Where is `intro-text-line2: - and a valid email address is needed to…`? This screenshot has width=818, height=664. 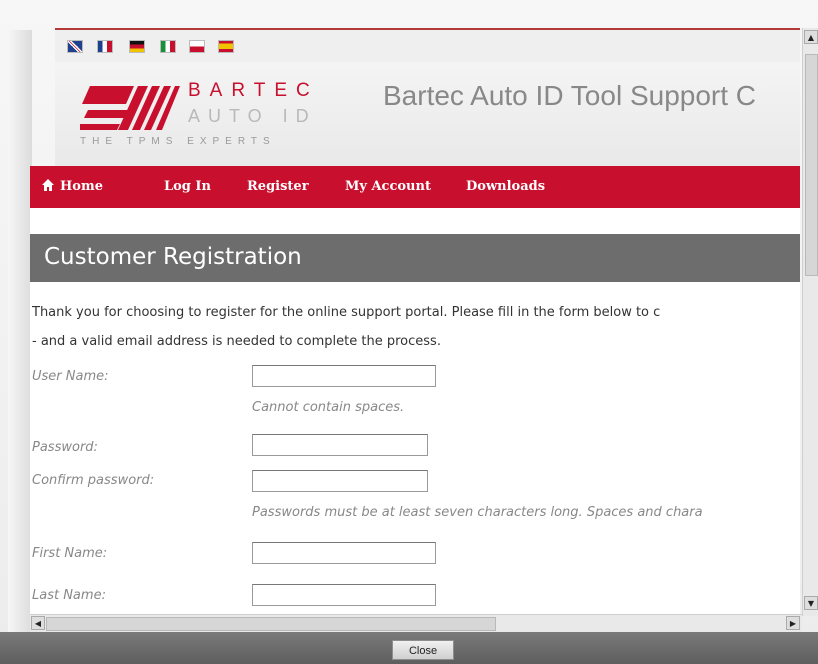
intro-text-line2: - and a valid email address is needed to… is located at coordinates (236, 341).